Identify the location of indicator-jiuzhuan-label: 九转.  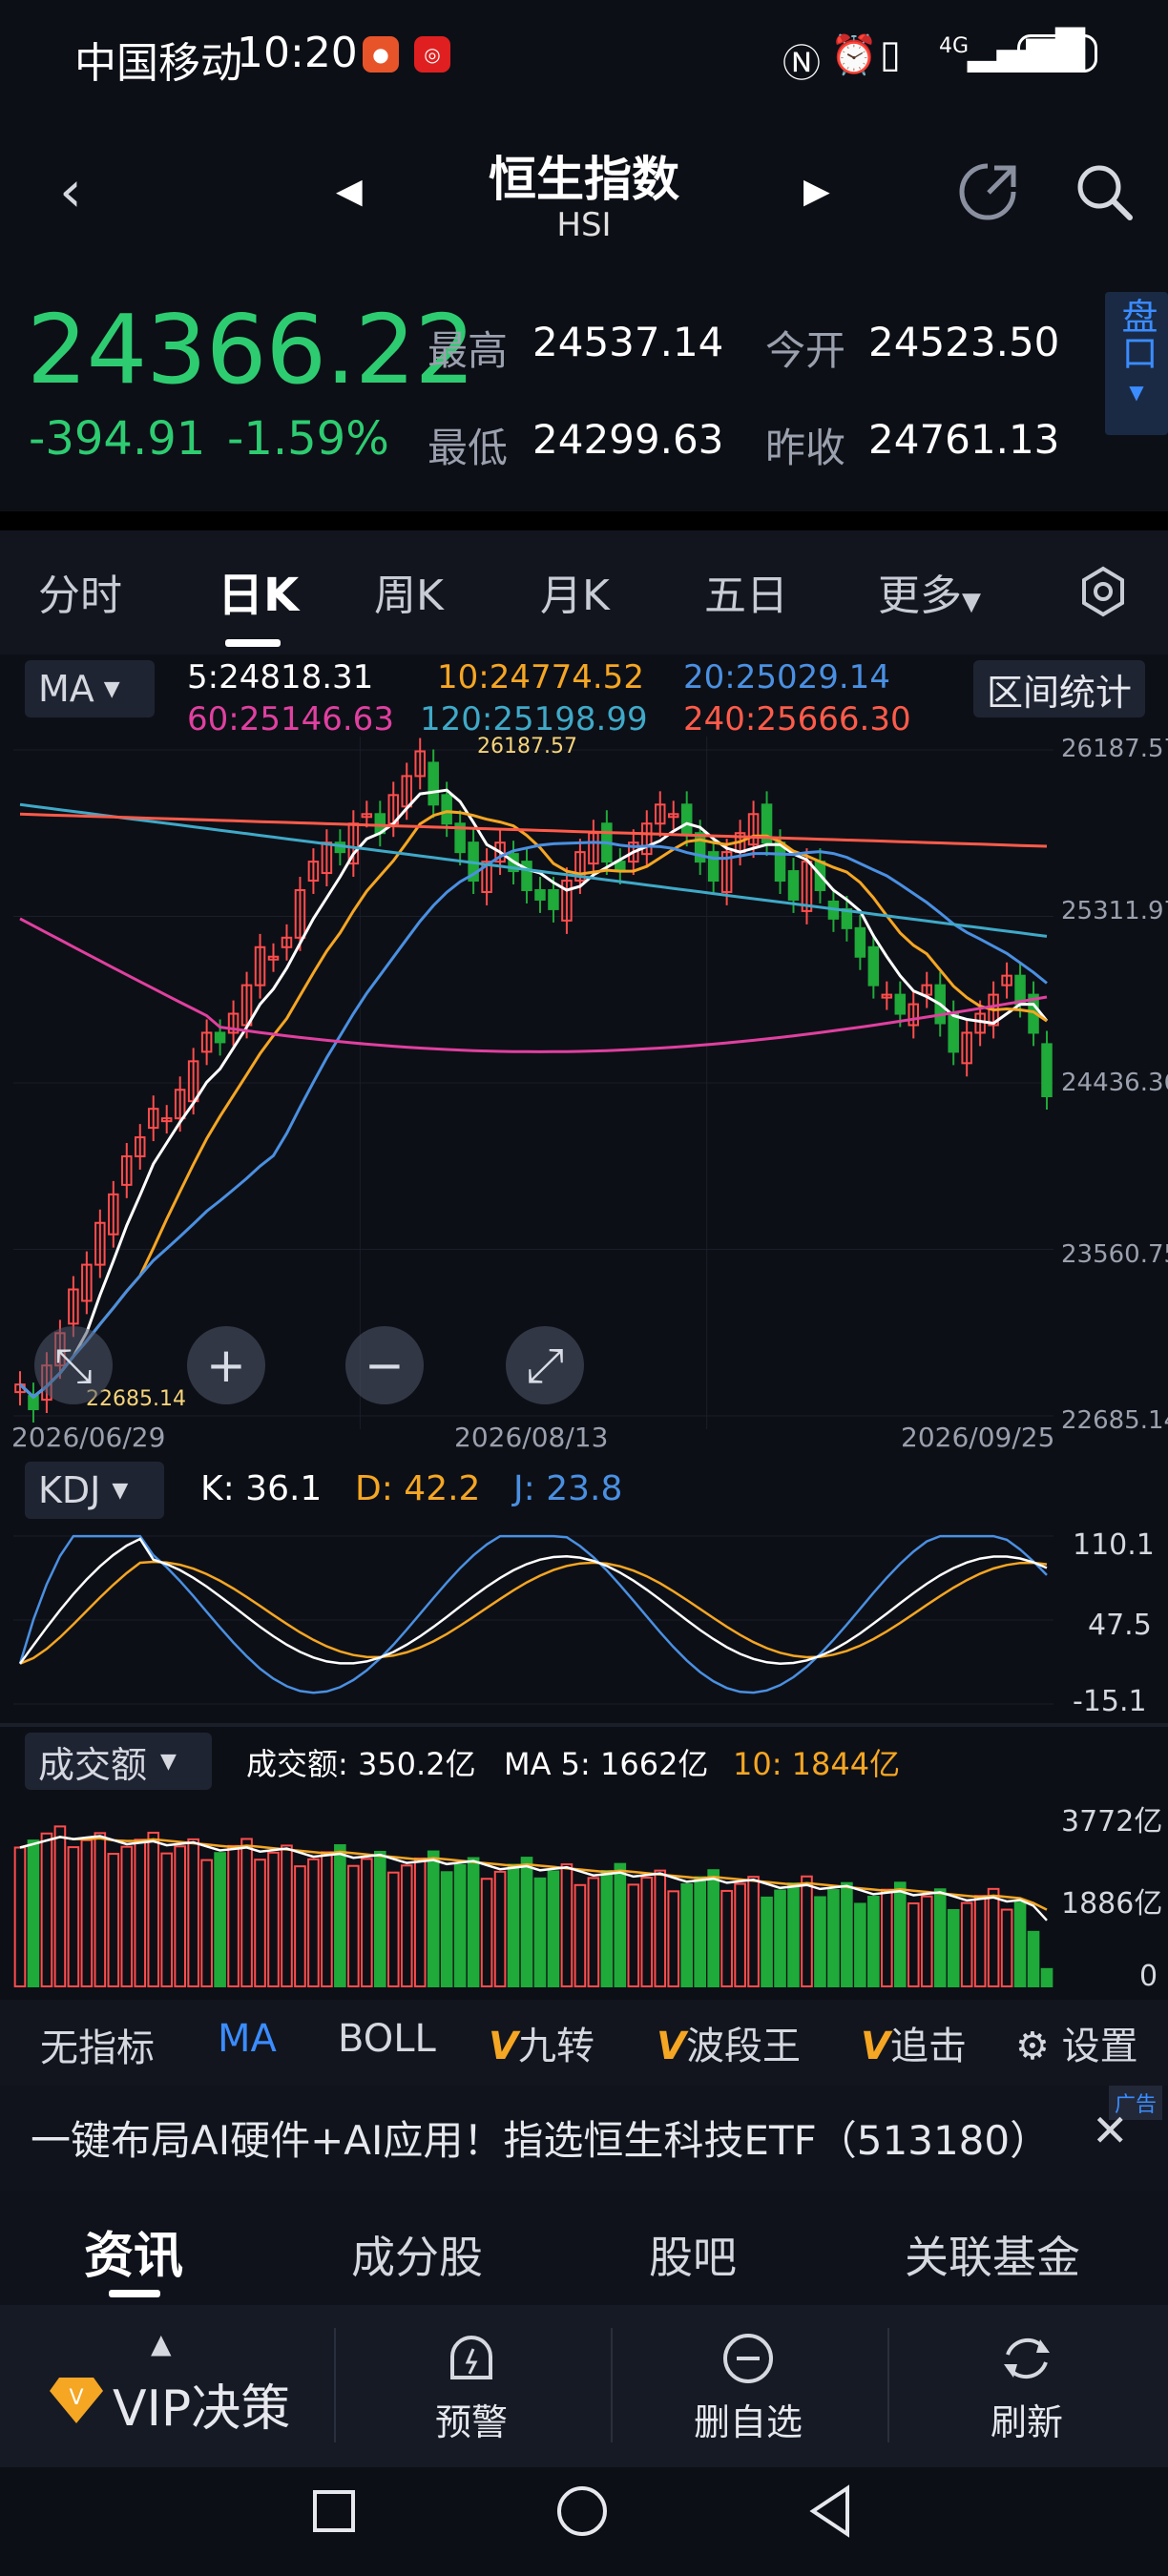
(555, 2046).